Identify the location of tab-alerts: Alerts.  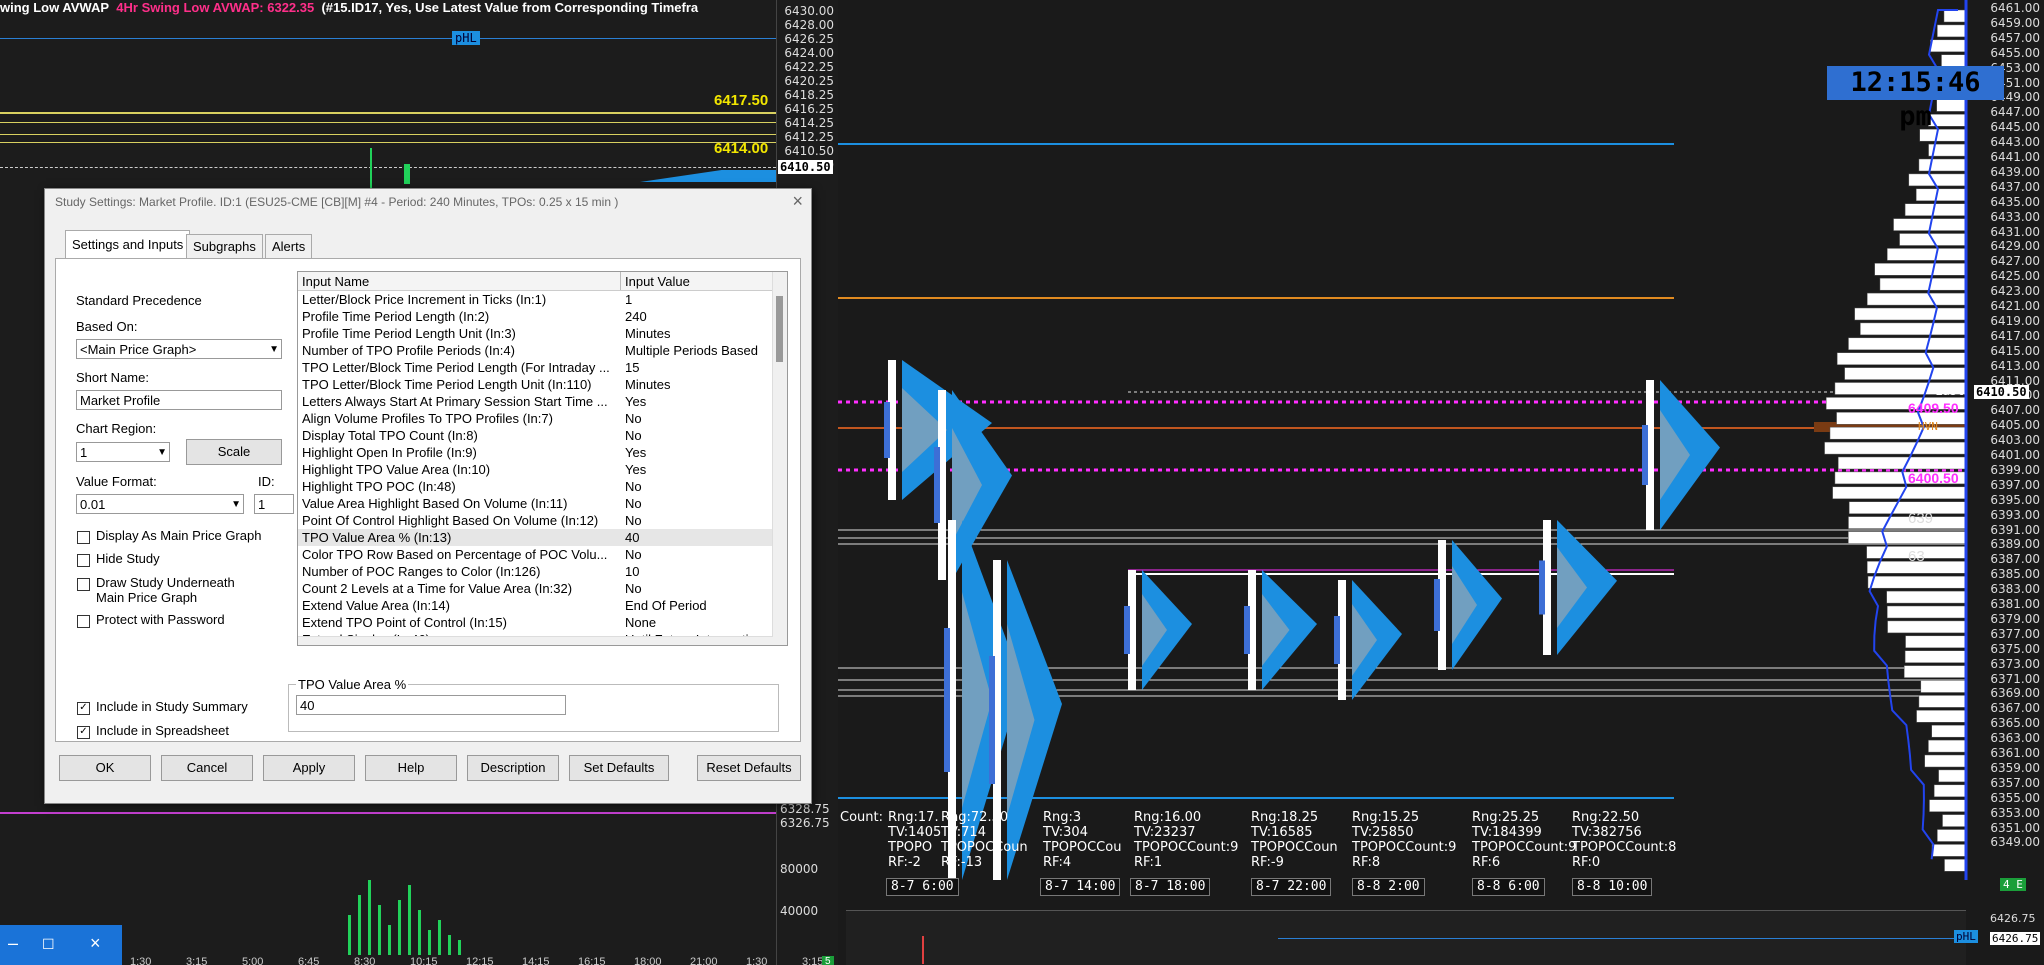
(289, 246).